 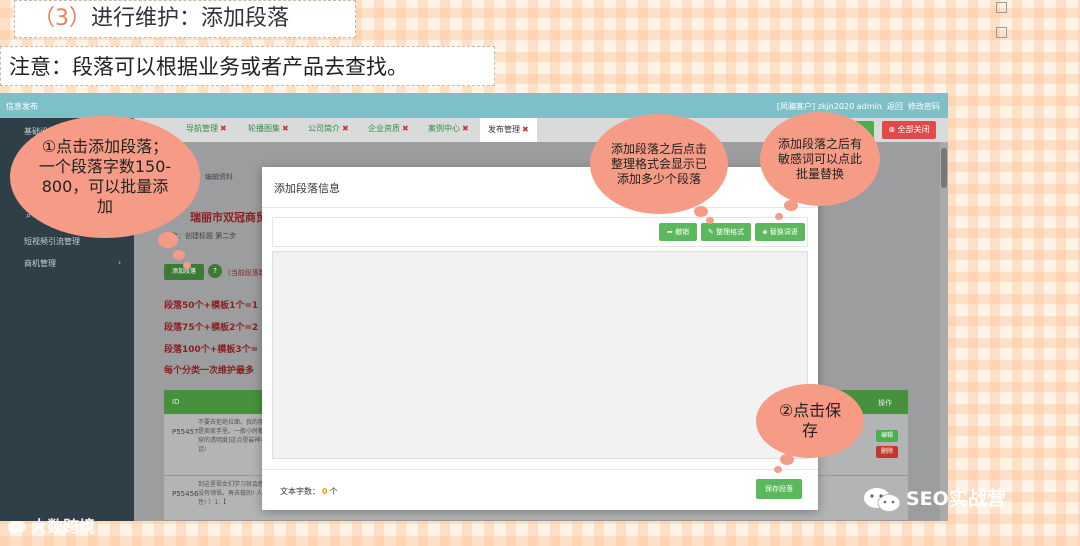 What do you see at coordinates (247, 66) in the screenshot?
I see `slide-note: 注意：段落可以根据业务或者产品去查找。` at bounding box center [247, 66].